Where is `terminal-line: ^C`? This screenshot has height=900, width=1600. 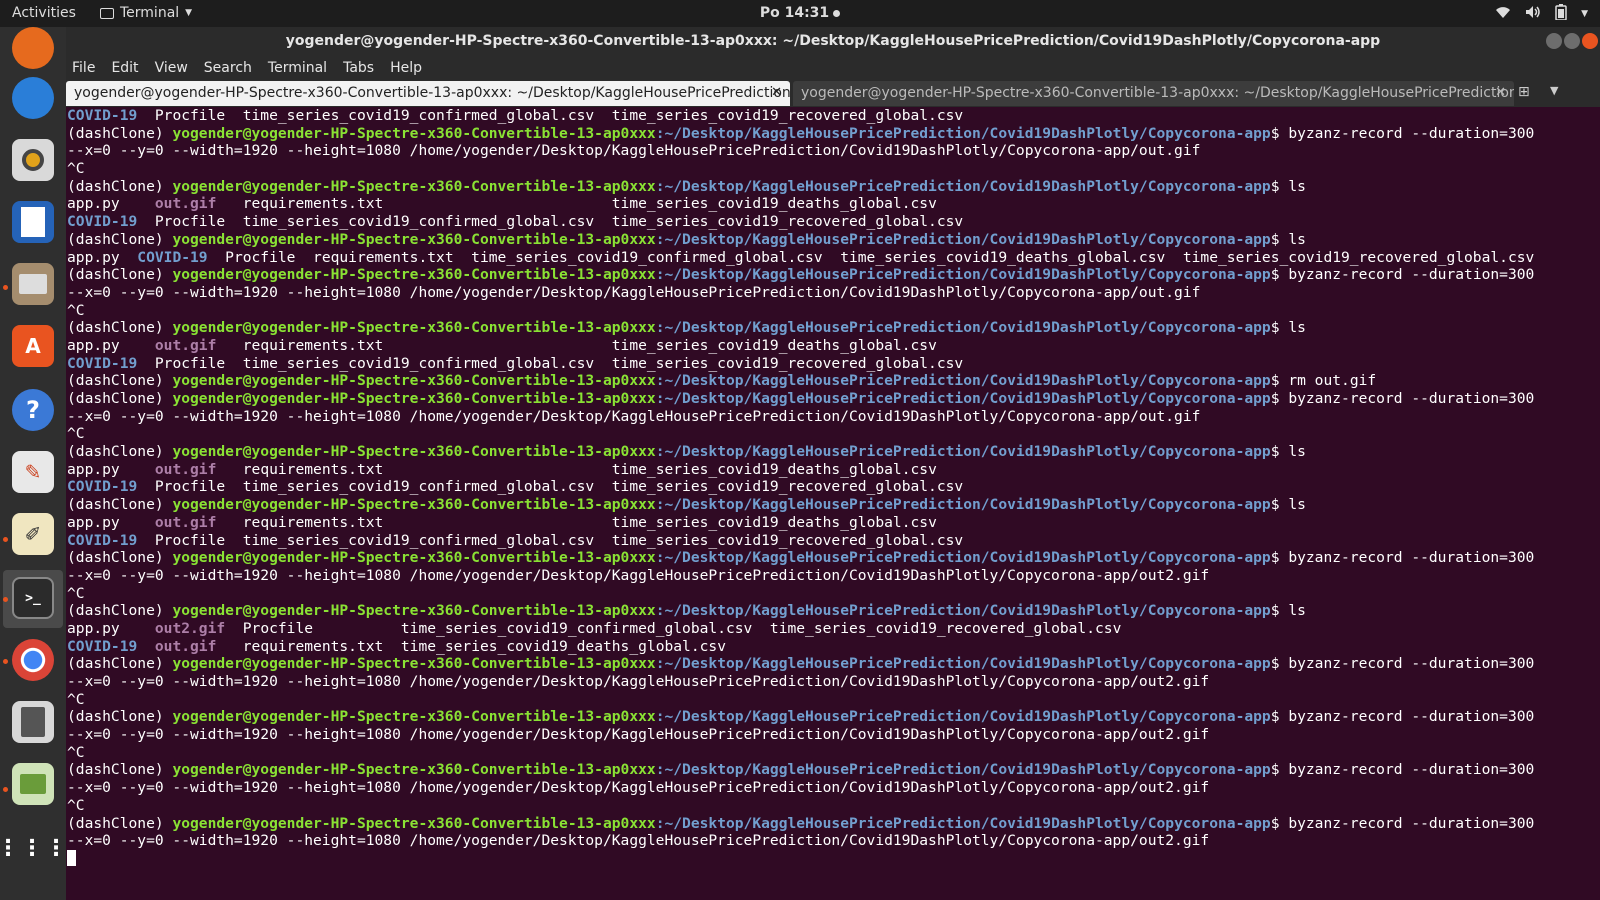
terminal-line: ^C is located at coordinates (833, 311).